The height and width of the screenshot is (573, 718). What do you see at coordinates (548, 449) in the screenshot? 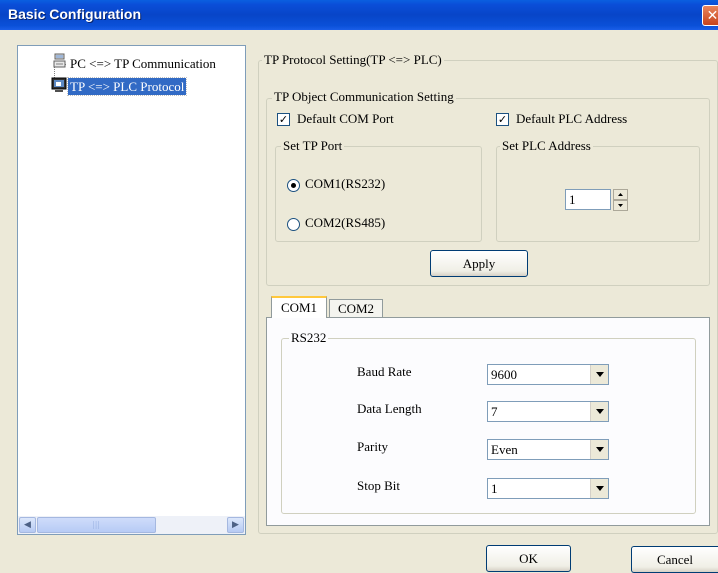
I see `parity-select: Even` at bounding box center [548, 449].